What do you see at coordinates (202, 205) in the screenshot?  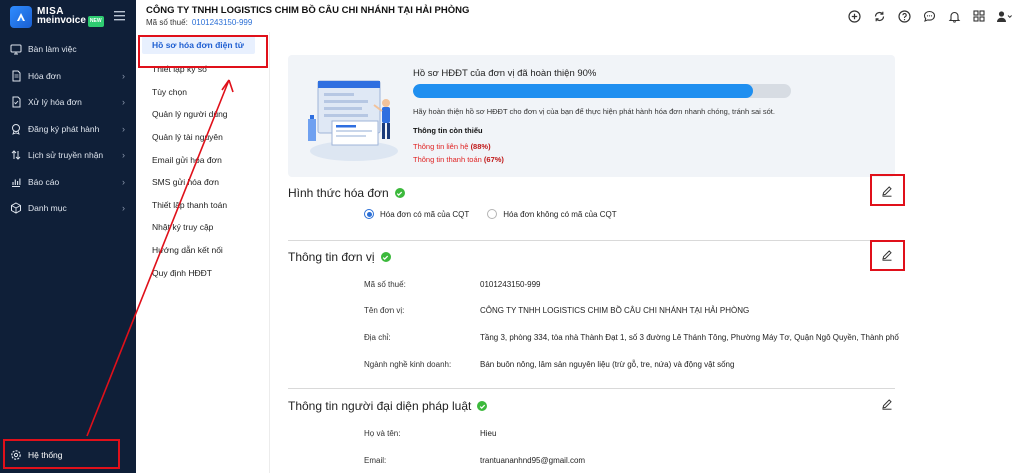 I see `submenu-item: Thiết lập thanh toán` at bounding box center [202, 205].